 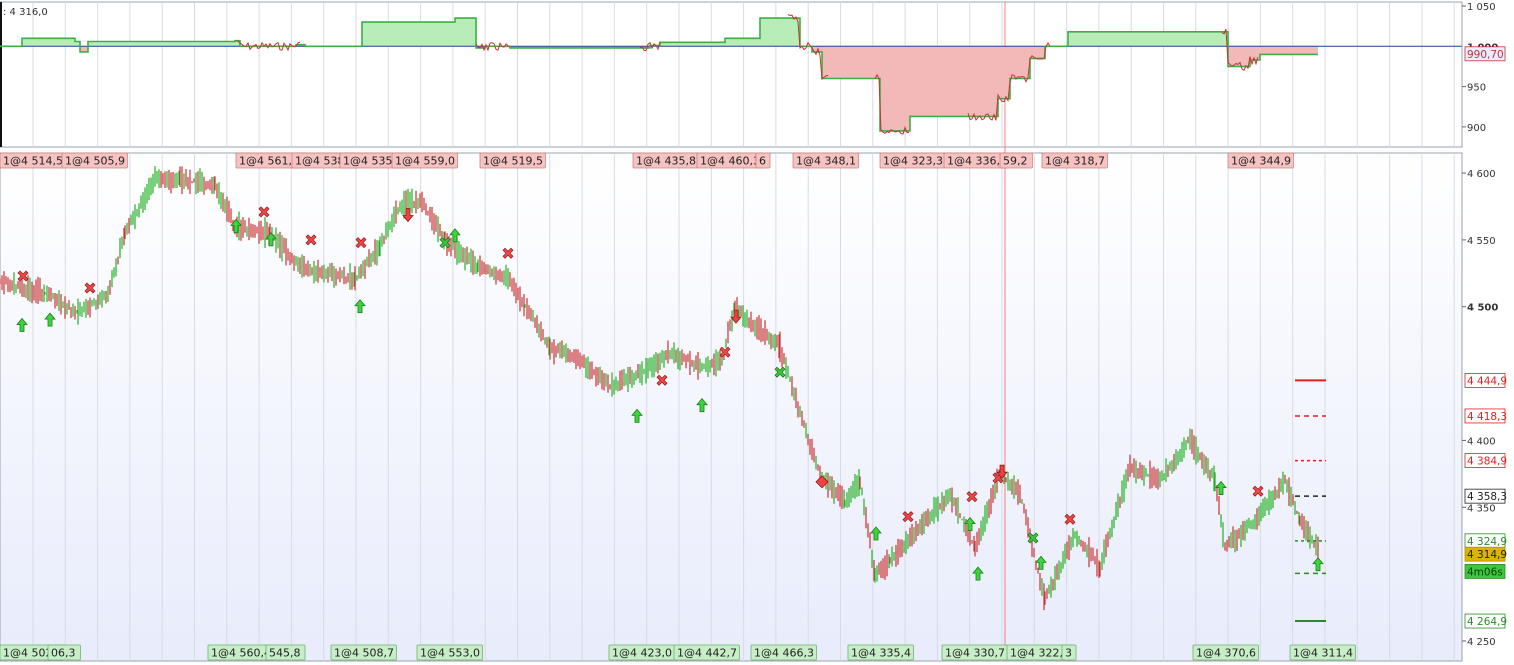 What do you see at coordinates (881, 653) in the screenshot?
I see `trade-tag-label: 1@4 335,4` at bounding box center [881, 653].